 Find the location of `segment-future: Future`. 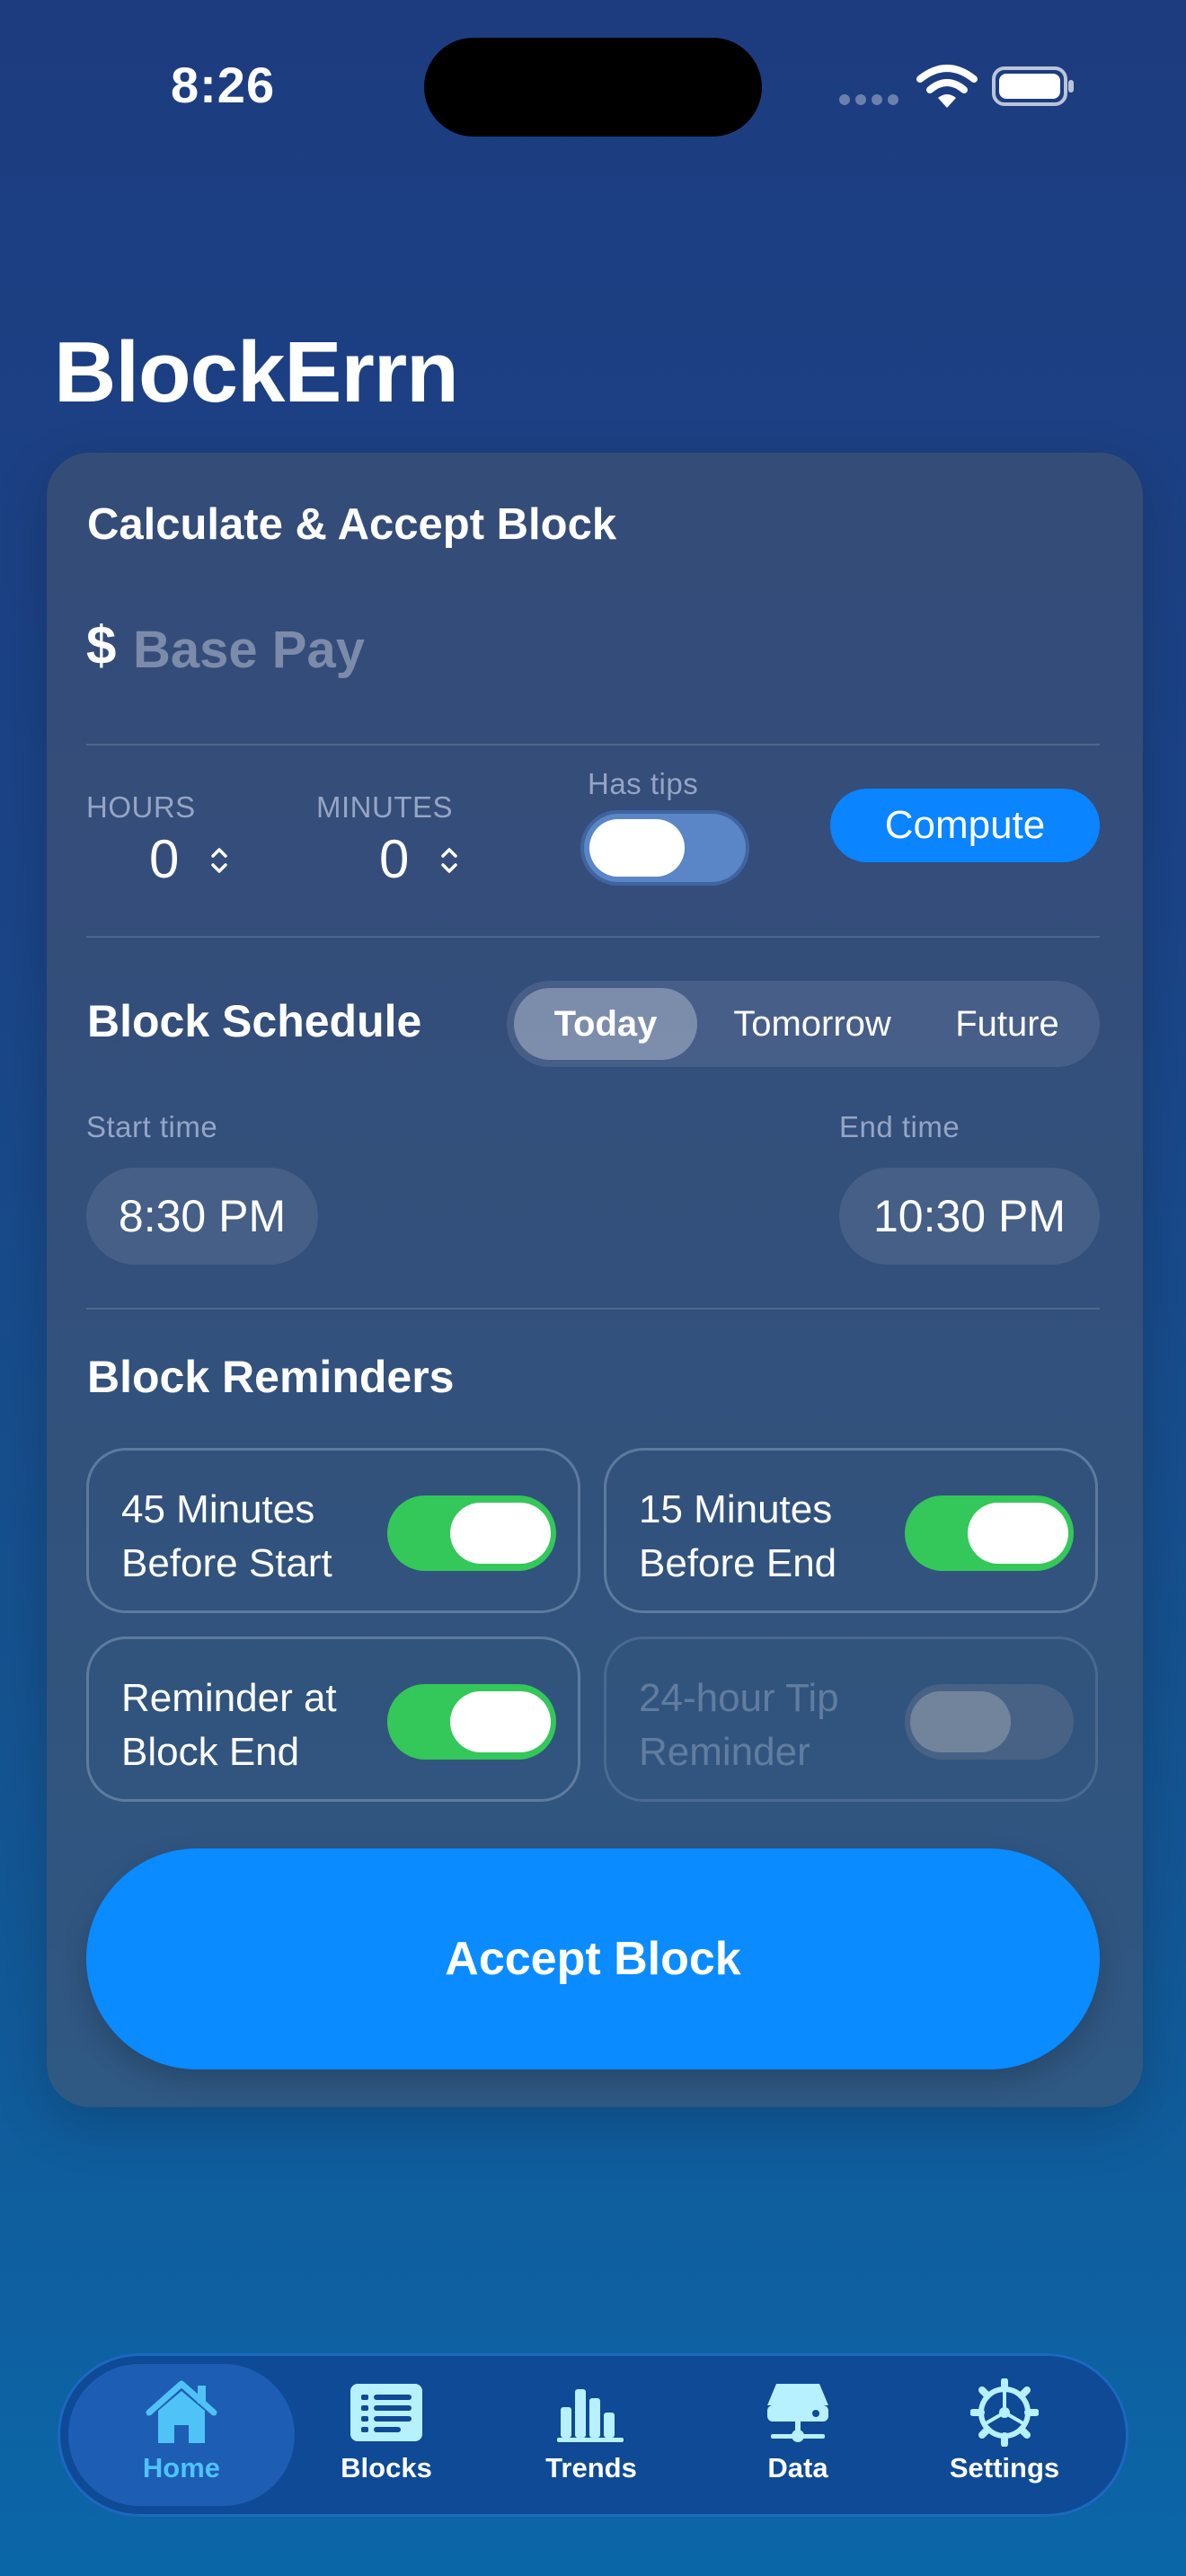

segment-future: Future is located at coordinates (1008, 1024).